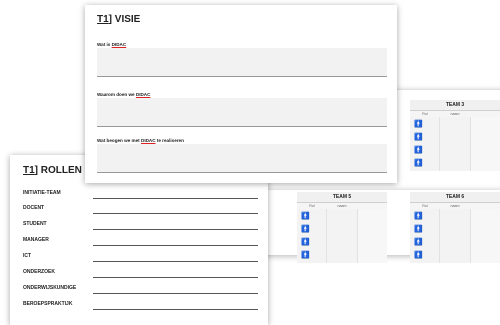 The height and width of the screenshot is (325, 500). What do you see at coordinates (140, 140) in the screenshot?
I see `question-label: Wat beogen we met DIDAC te realiseren` at bounding box center [140, 140].